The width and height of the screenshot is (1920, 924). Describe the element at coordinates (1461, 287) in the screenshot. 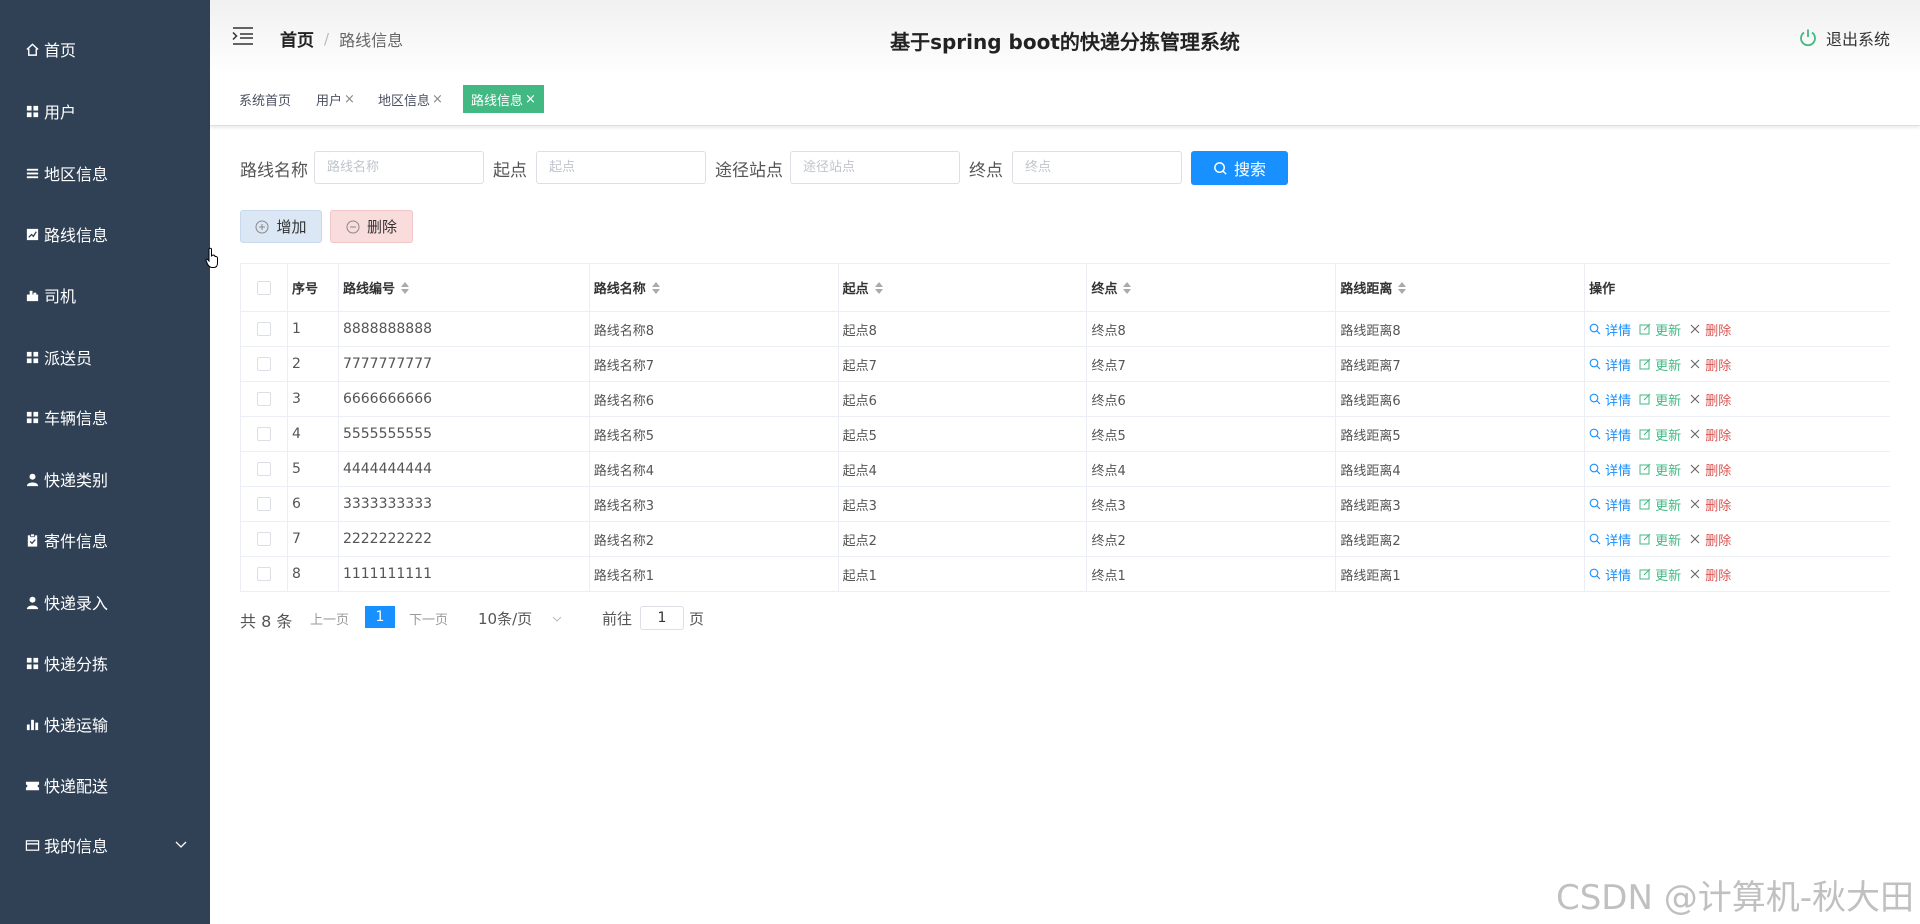

I see `header-distance: 路线距离` at that location.